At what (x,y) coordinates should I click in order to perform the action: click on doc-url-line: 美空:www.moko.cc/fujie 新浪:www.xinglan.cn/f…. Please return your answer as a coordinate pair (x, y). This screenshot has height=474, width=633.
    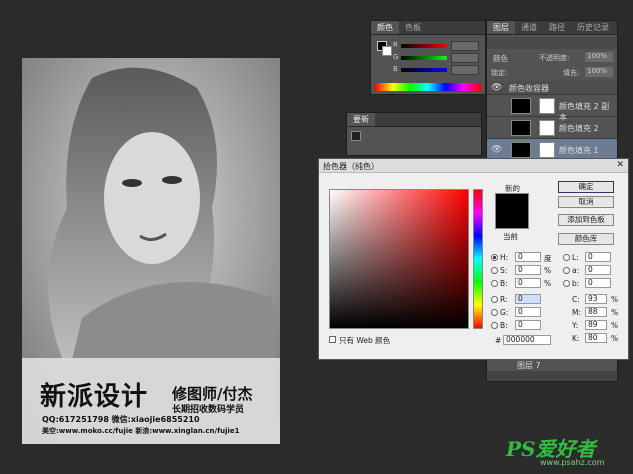
    Looking at the image, I should click on (141, 431).